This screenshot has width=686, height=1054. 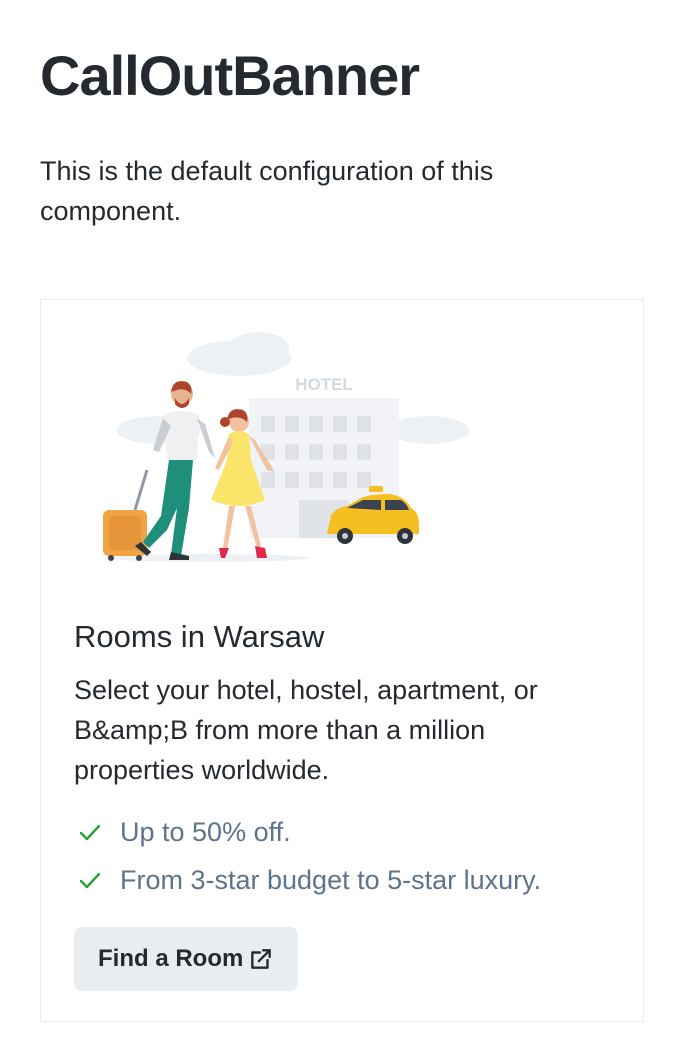 What do you see at coordinates (331, 879) in the screenshot?
I see `feature-label: From 3-star budget to 5-star luxury.` at bounding box center [331, 879].